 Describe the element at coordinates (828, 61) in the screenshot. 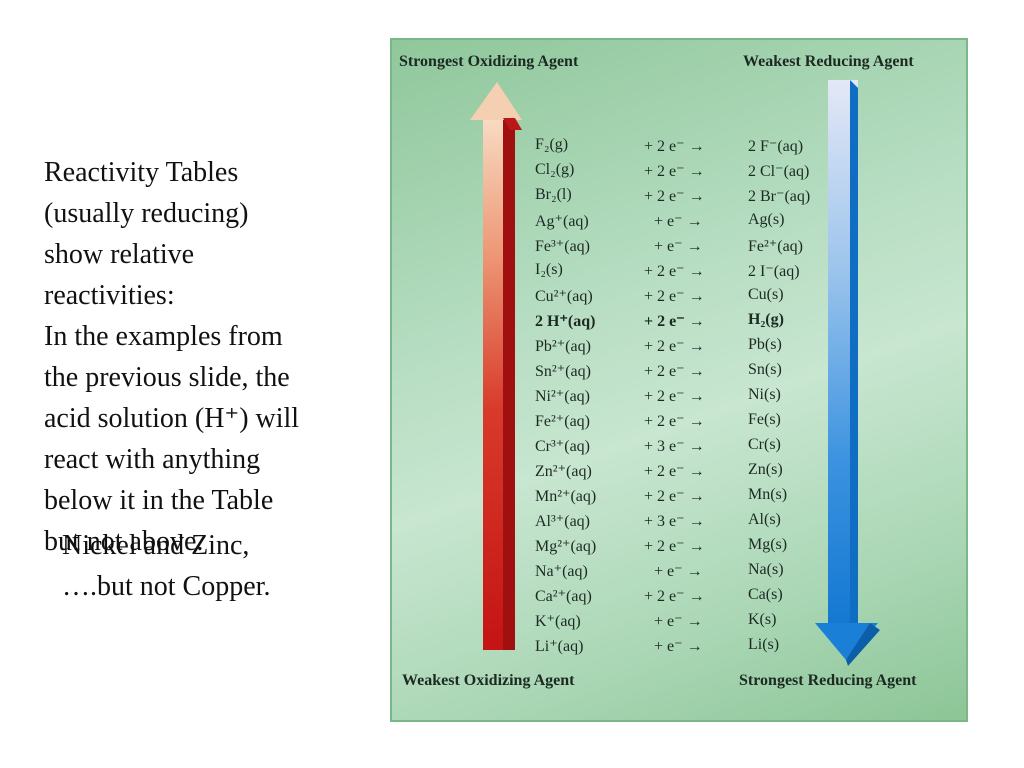

I see `label-weakest-reducing-agent: Weakest Reducing Agent` at that location.